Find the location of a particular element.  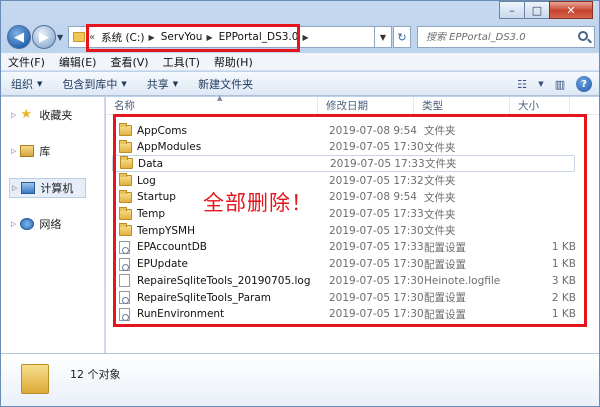

nav-label-network: 网络 is located at coordinates (50, 224).